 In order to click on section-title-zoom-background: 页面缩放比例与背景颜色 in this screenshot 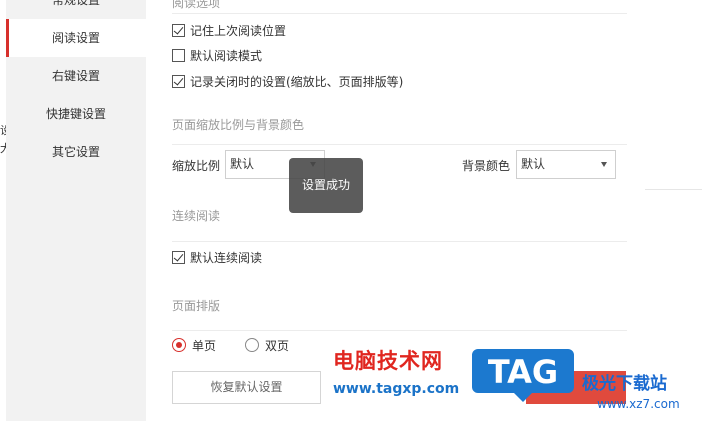, I will do `click(238, 125)`.